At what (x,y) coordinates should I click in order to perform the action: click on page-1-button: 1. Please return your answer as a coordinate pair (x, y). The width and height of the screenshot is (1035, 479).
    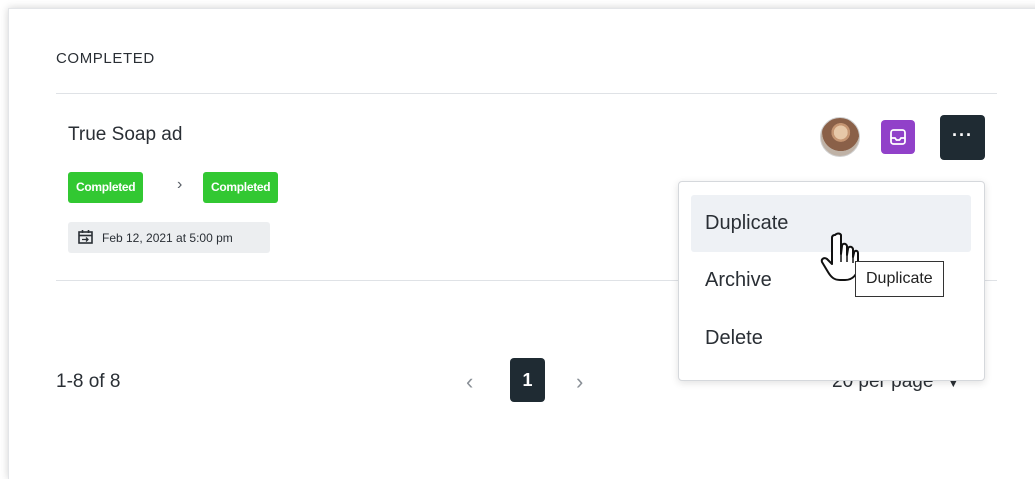
    Looking at the image, I should click on (527, 380).